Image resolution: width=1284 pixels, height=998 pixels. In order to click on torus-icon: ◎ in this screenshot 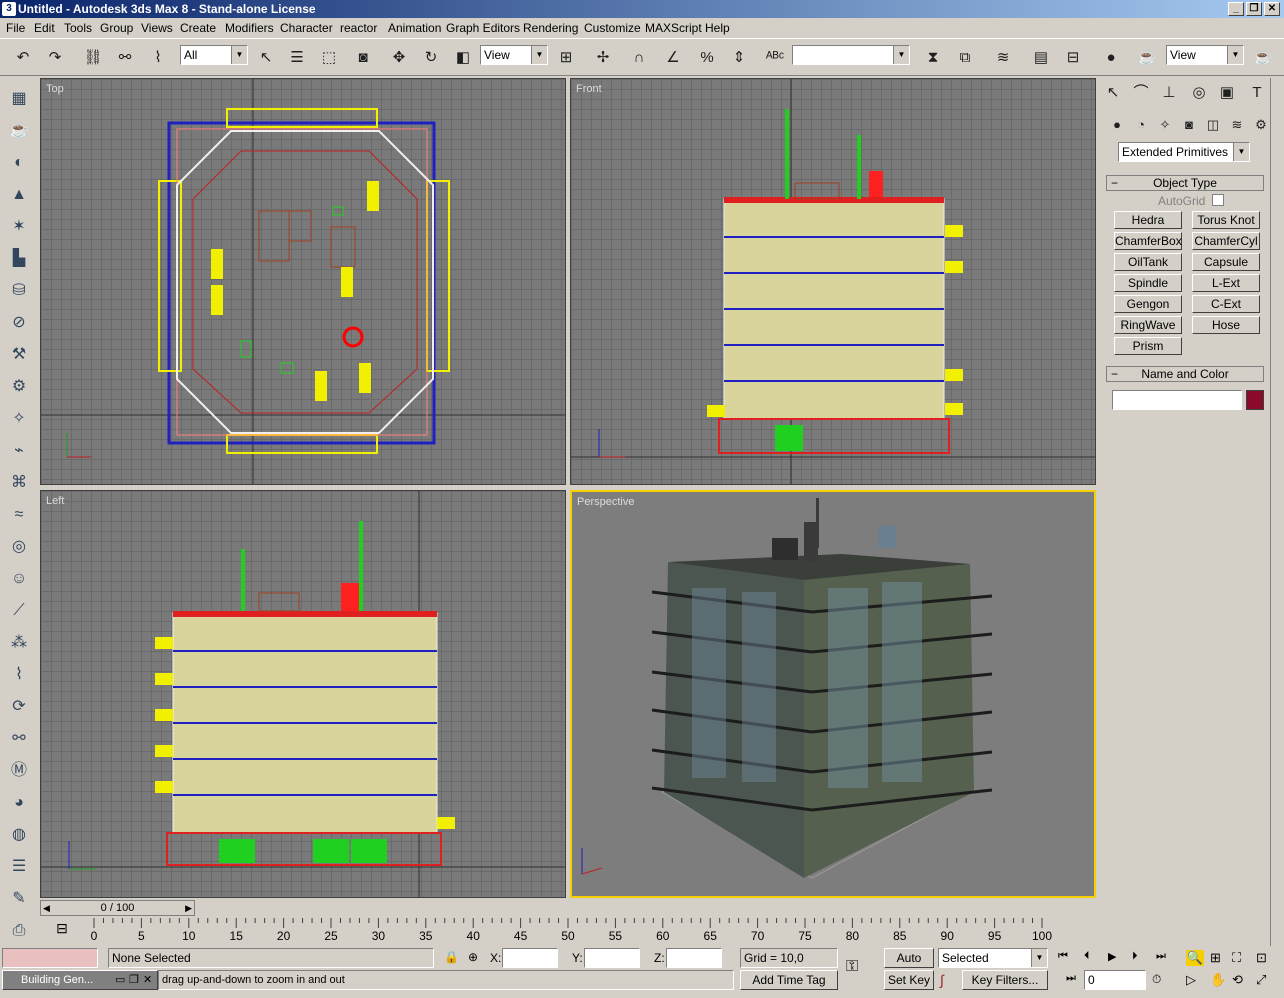, I will do `click(19, 547)`.